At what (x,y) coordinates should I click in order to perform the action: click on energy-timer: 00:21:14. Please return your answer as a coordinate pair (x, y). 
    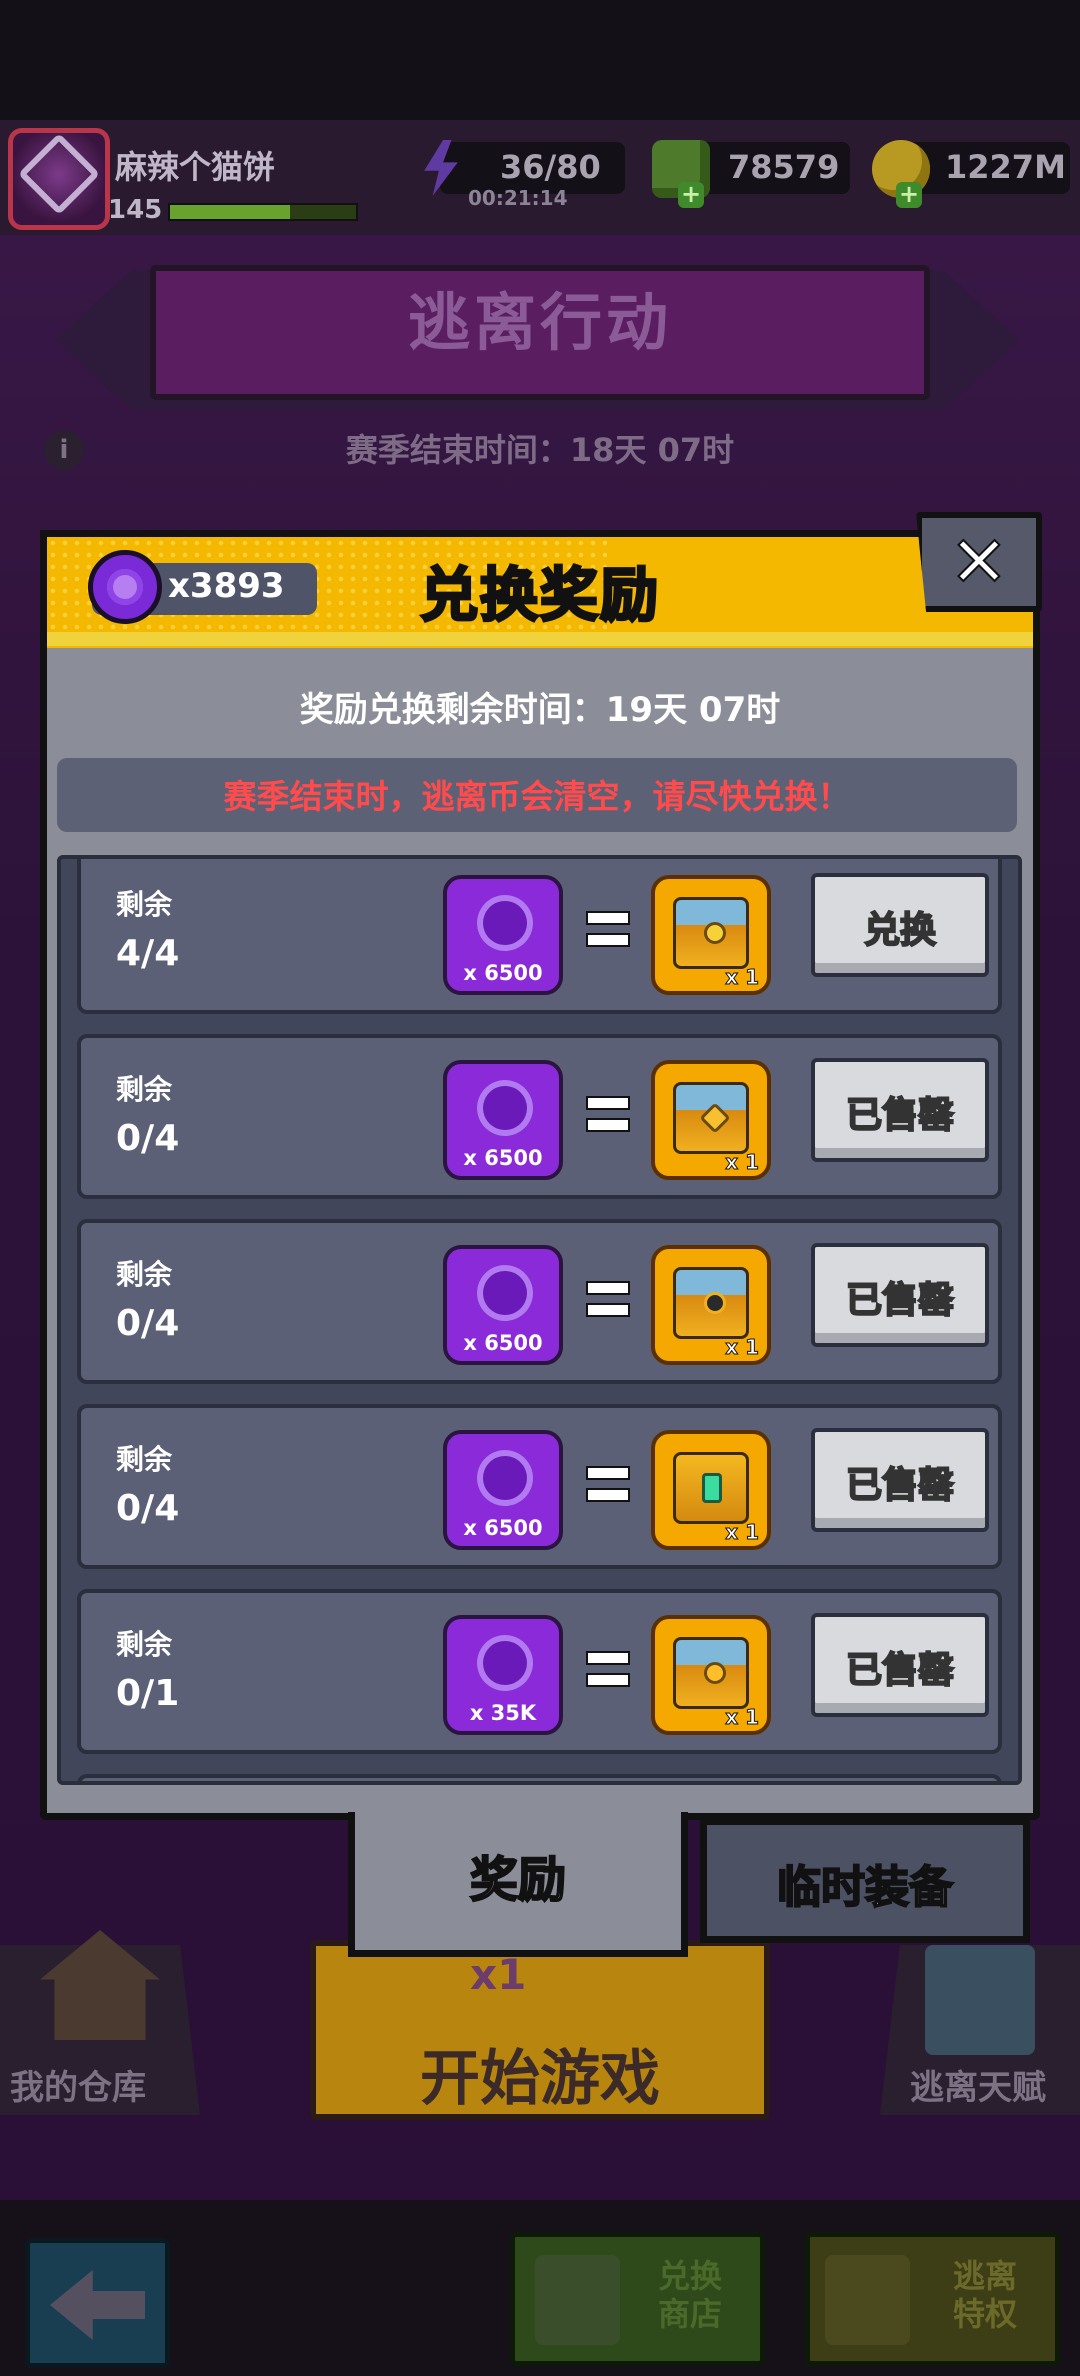
    Looking at the image, I should click on (518, 198).